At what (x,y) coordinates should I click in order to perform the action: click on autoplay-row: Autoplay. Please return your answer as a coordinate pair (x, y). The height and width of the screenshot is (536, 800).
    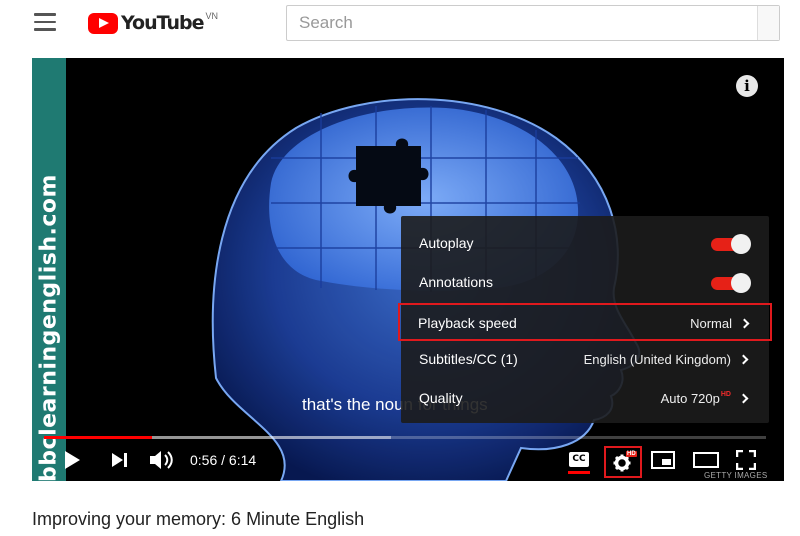
    Looking at the image, I should click on (585, 244).